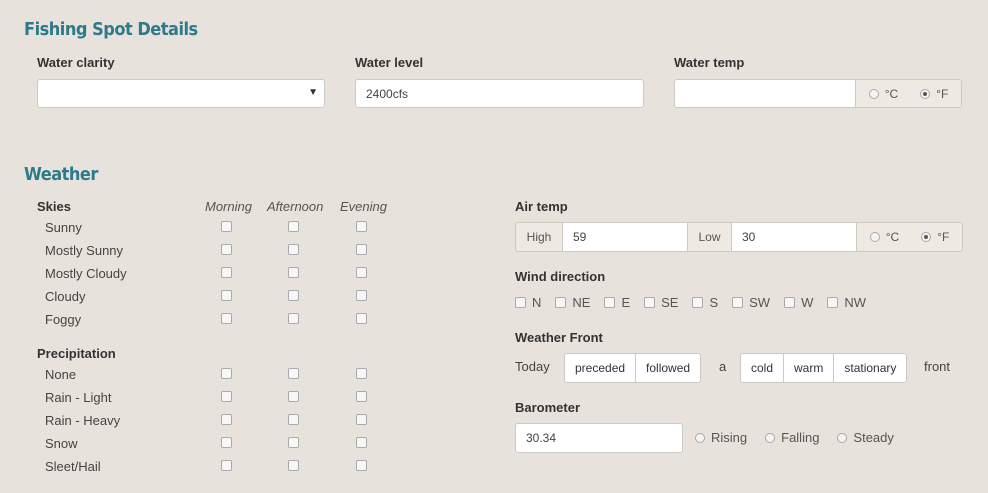 This screenshot has height=493, width=988. I want to click on precip-label: Rain - Heavy, so click(83, 420).